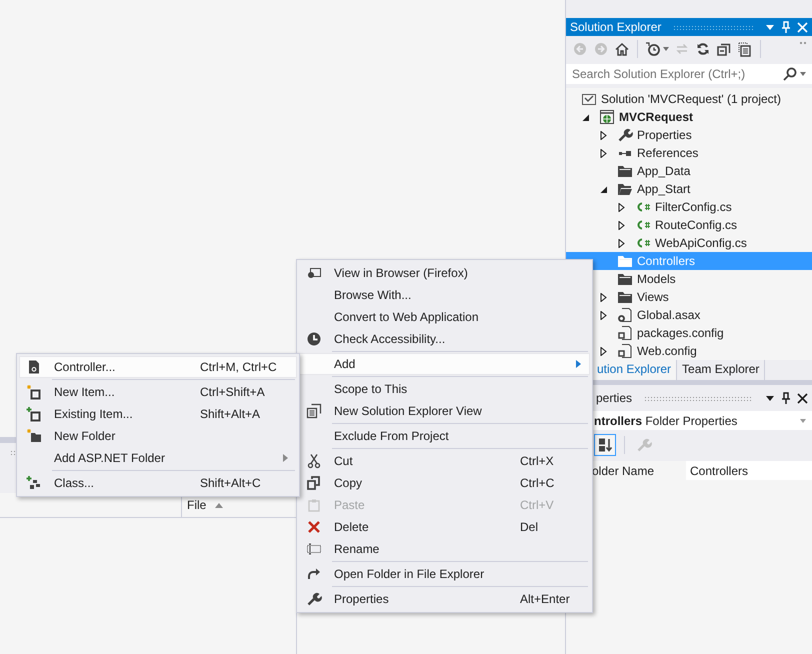  I want to click on alphabetical-sort-icon, so click(605, 445).